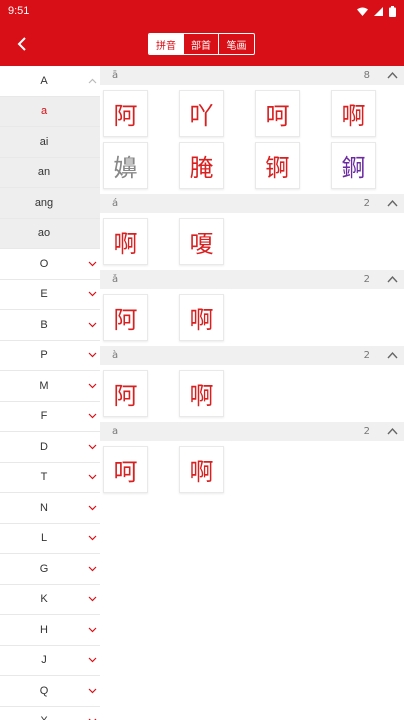  What do you see at coordinates (252, 279) in the screenshot?
I see `section-header: ǎ2` at bounding box center [252, 279].